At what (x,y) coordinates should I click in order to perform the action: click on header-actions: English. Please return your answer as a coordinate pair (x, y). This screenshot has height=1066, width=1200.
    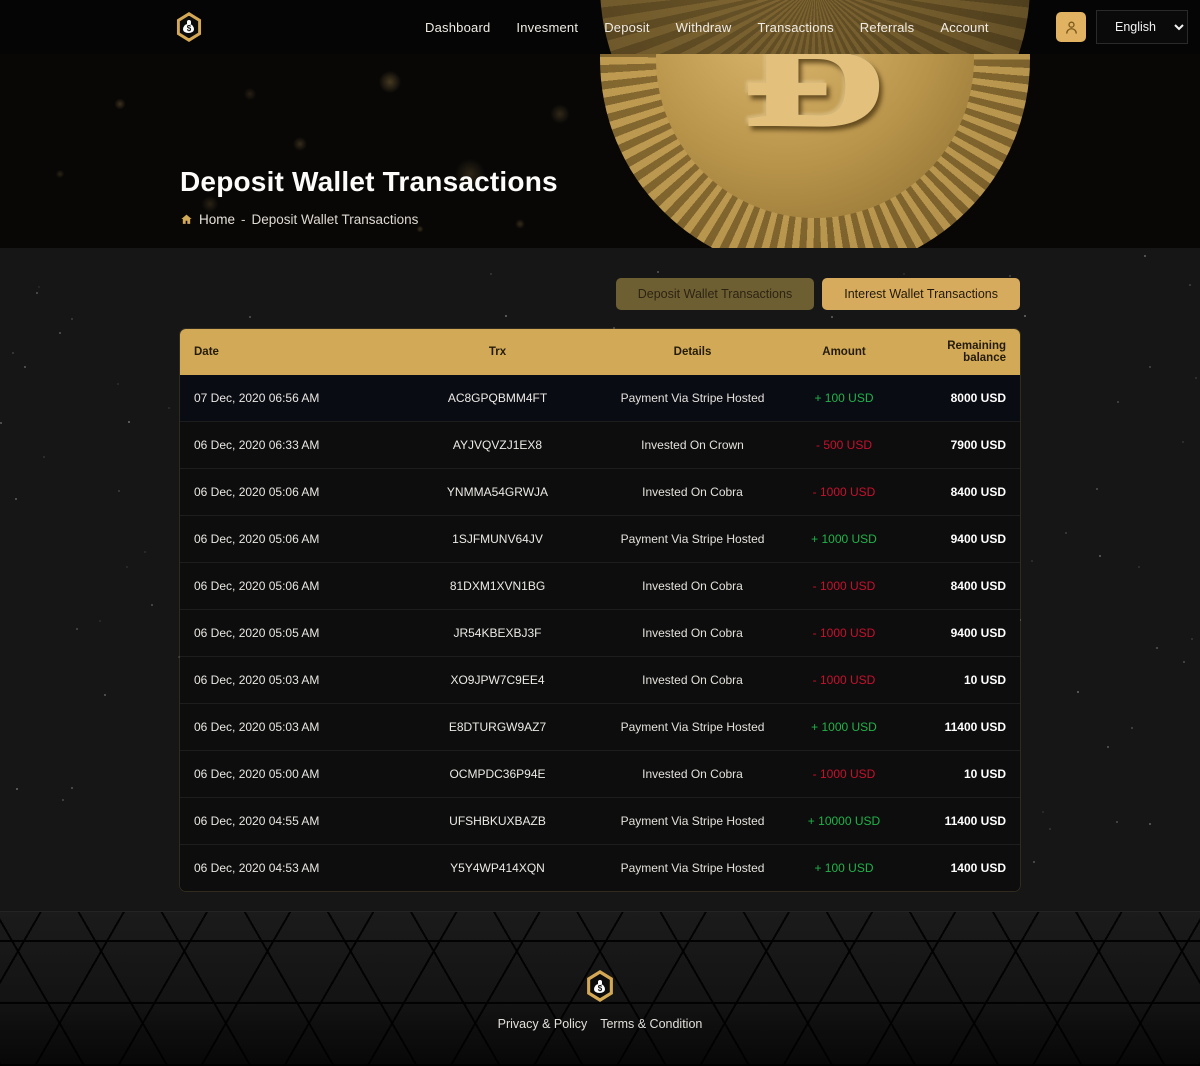
    Looking at the image, I should click on (1122, 27).